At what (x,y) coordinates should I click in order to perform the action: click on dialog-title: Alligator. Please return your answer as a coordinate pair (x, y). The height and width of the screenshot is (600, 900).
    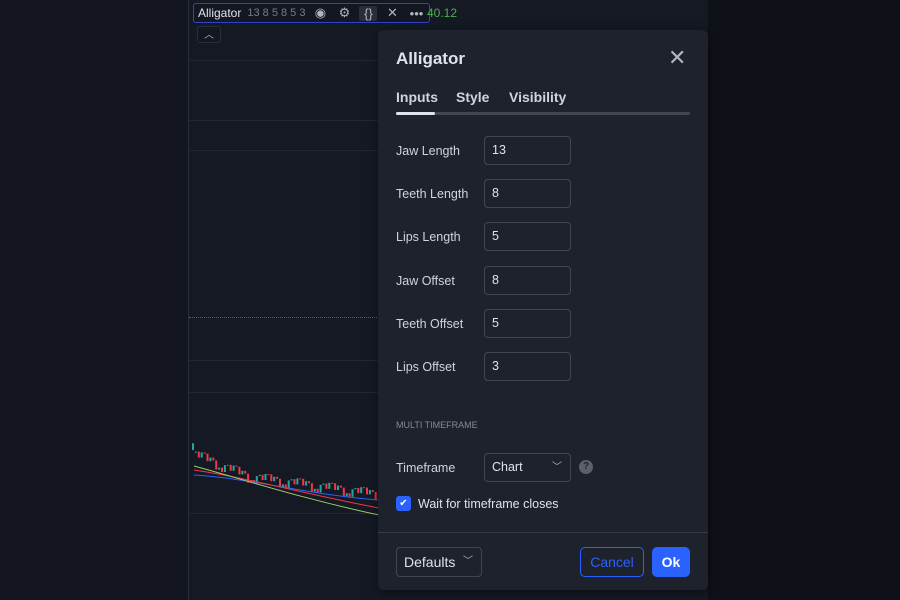
    Looking at the image, I should click on (430, 58).